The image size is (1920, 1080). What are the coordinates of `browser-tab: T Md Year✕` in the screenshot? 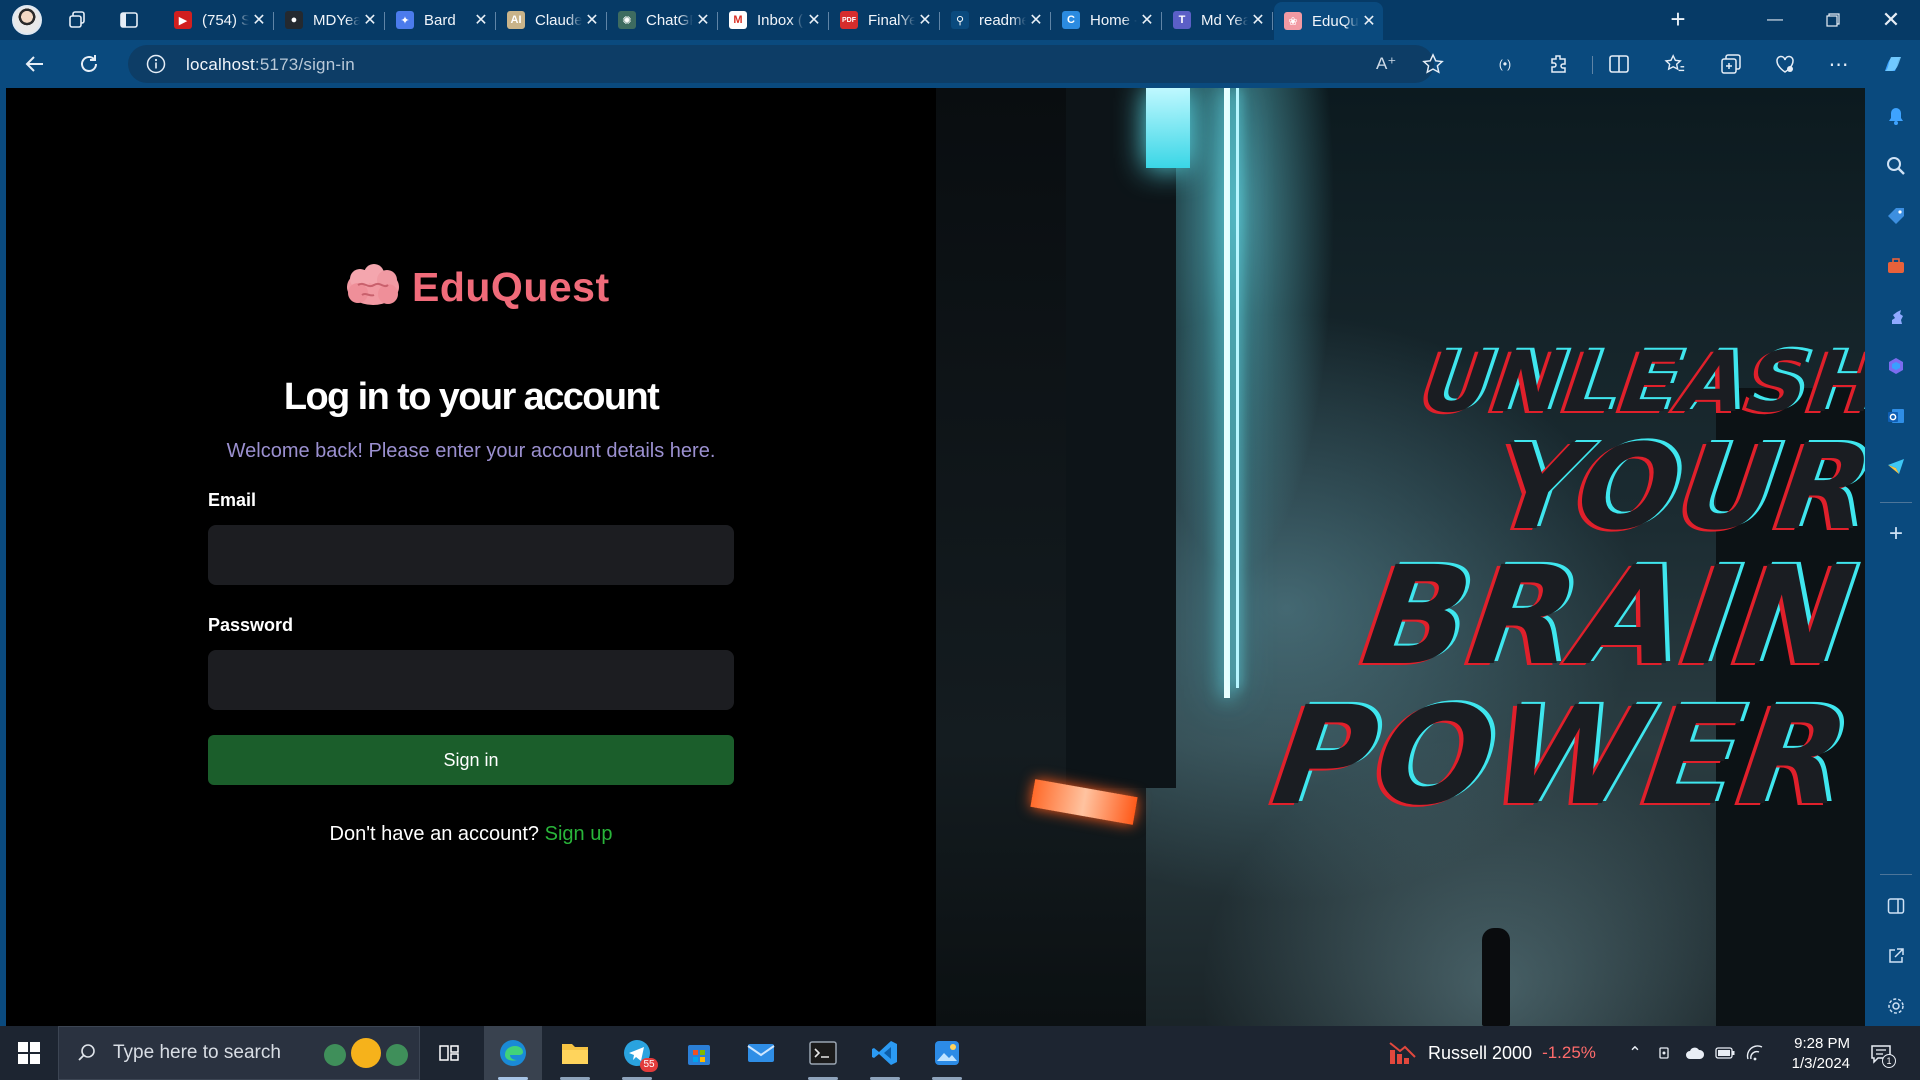 It's located at (1218, 20).